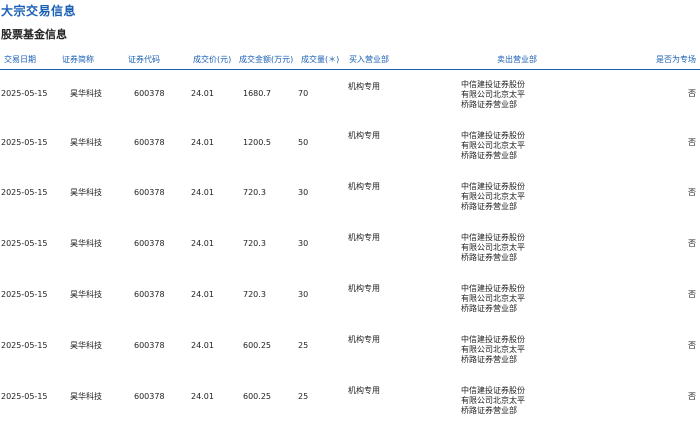 The width and height of the screenshot is (700, 436). What do you see at coordinates (39, 11) in the screenshot?
I see `page-title: 大宗交易信息` at bounding box center [39, 11].